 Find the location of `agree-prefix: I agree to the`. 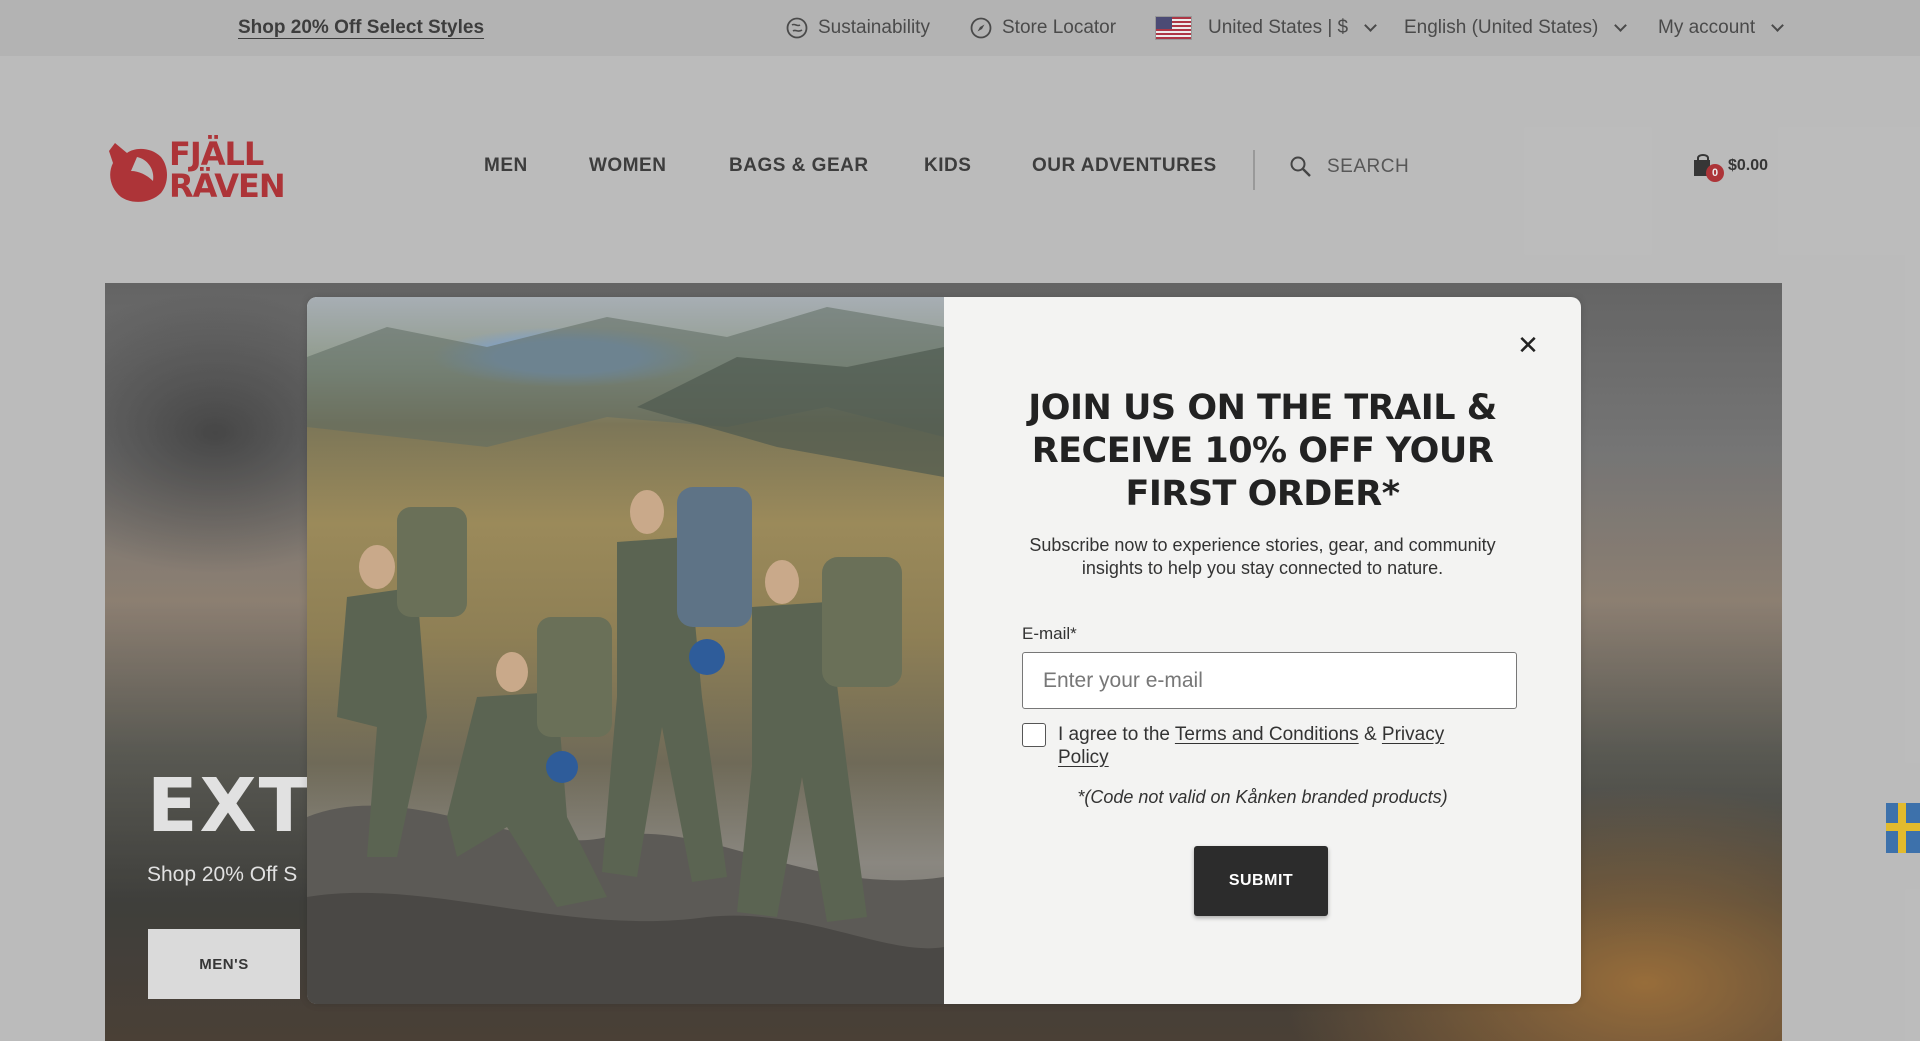

agree-prefix: I agree to the is located at coordinates (1114, 734).